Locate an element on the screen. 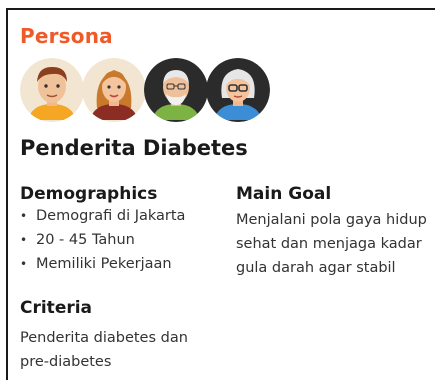  main-goal-line: sehat dan menjaga kadar is located at coordinates (329, 244).